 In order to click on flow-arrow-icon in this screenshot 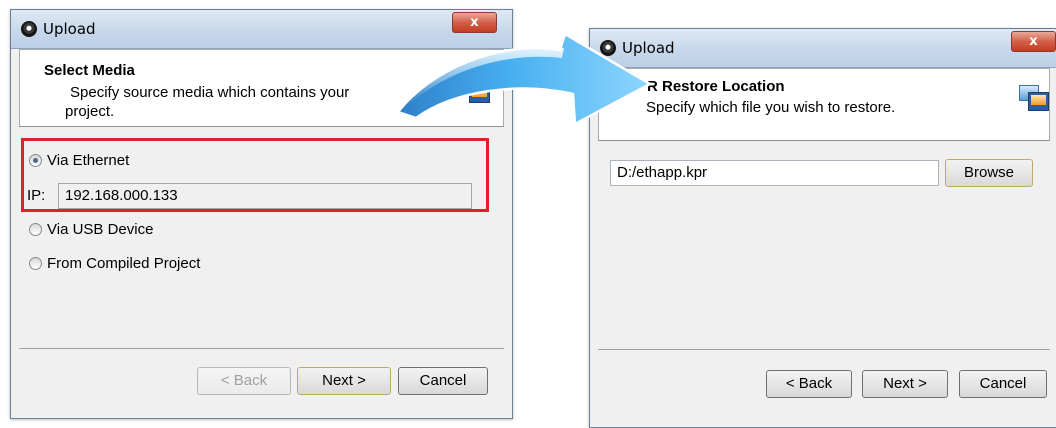, I will do `click(524, 79)`.